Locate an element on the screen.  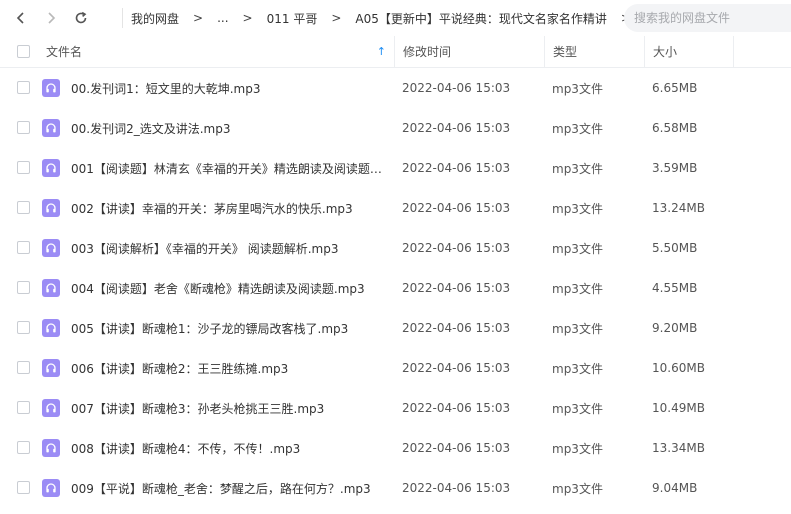
toolbar-divider is located at coordinates (122, 18).